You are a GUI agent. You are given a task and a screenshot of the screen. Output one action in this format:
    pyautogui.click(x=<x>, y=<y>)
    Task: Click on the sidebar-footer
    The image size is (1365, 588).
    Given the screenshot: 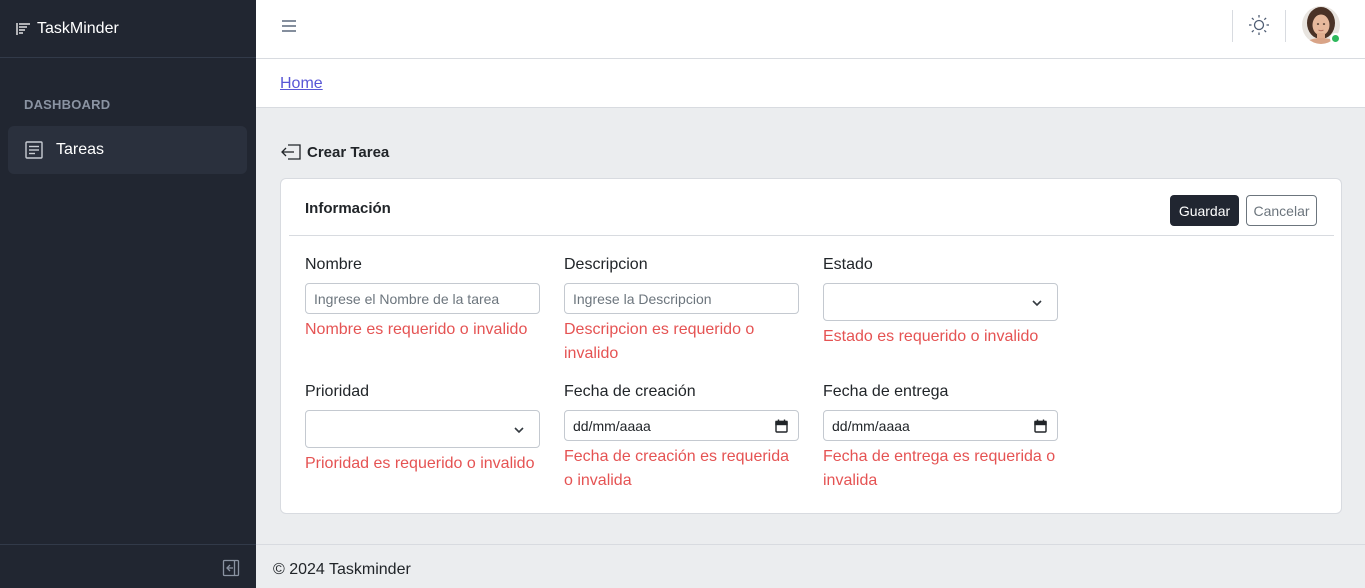 What is the action you would take?
    pyautogui.click(x=128, y=566)
    